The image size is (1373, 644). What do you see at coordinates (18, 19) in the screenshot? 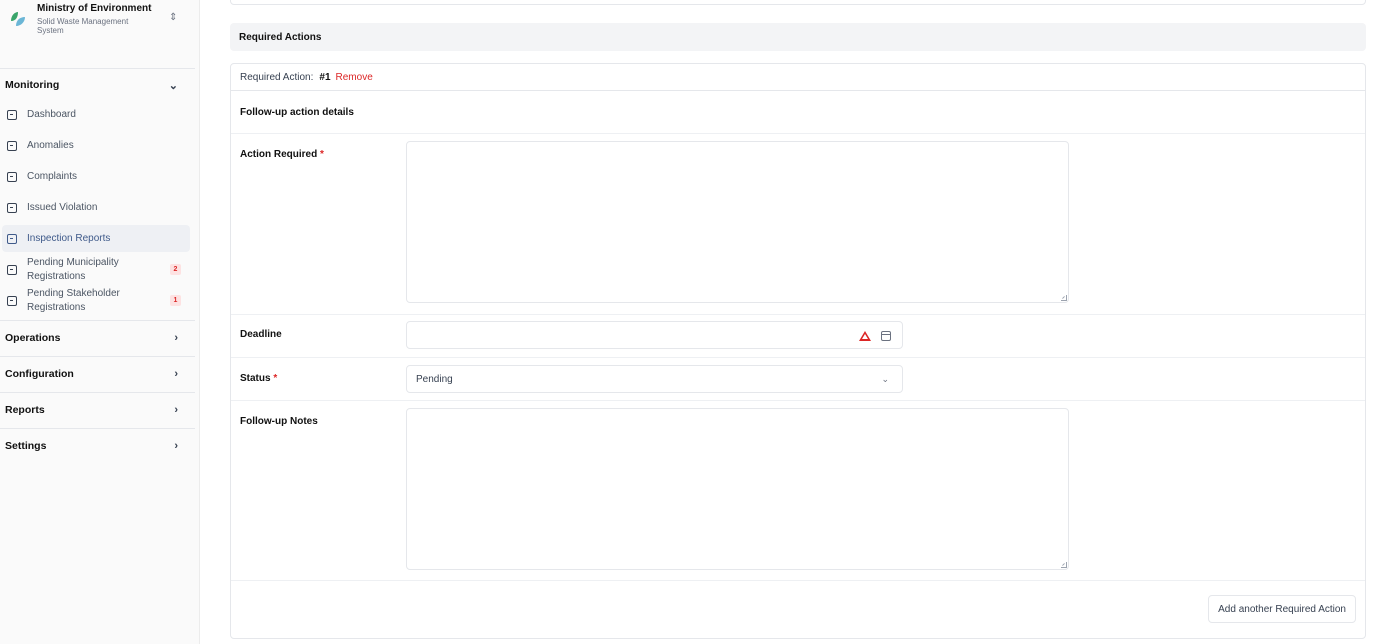
I see `leaf-logo-icon` at bounding box center [18, 19].